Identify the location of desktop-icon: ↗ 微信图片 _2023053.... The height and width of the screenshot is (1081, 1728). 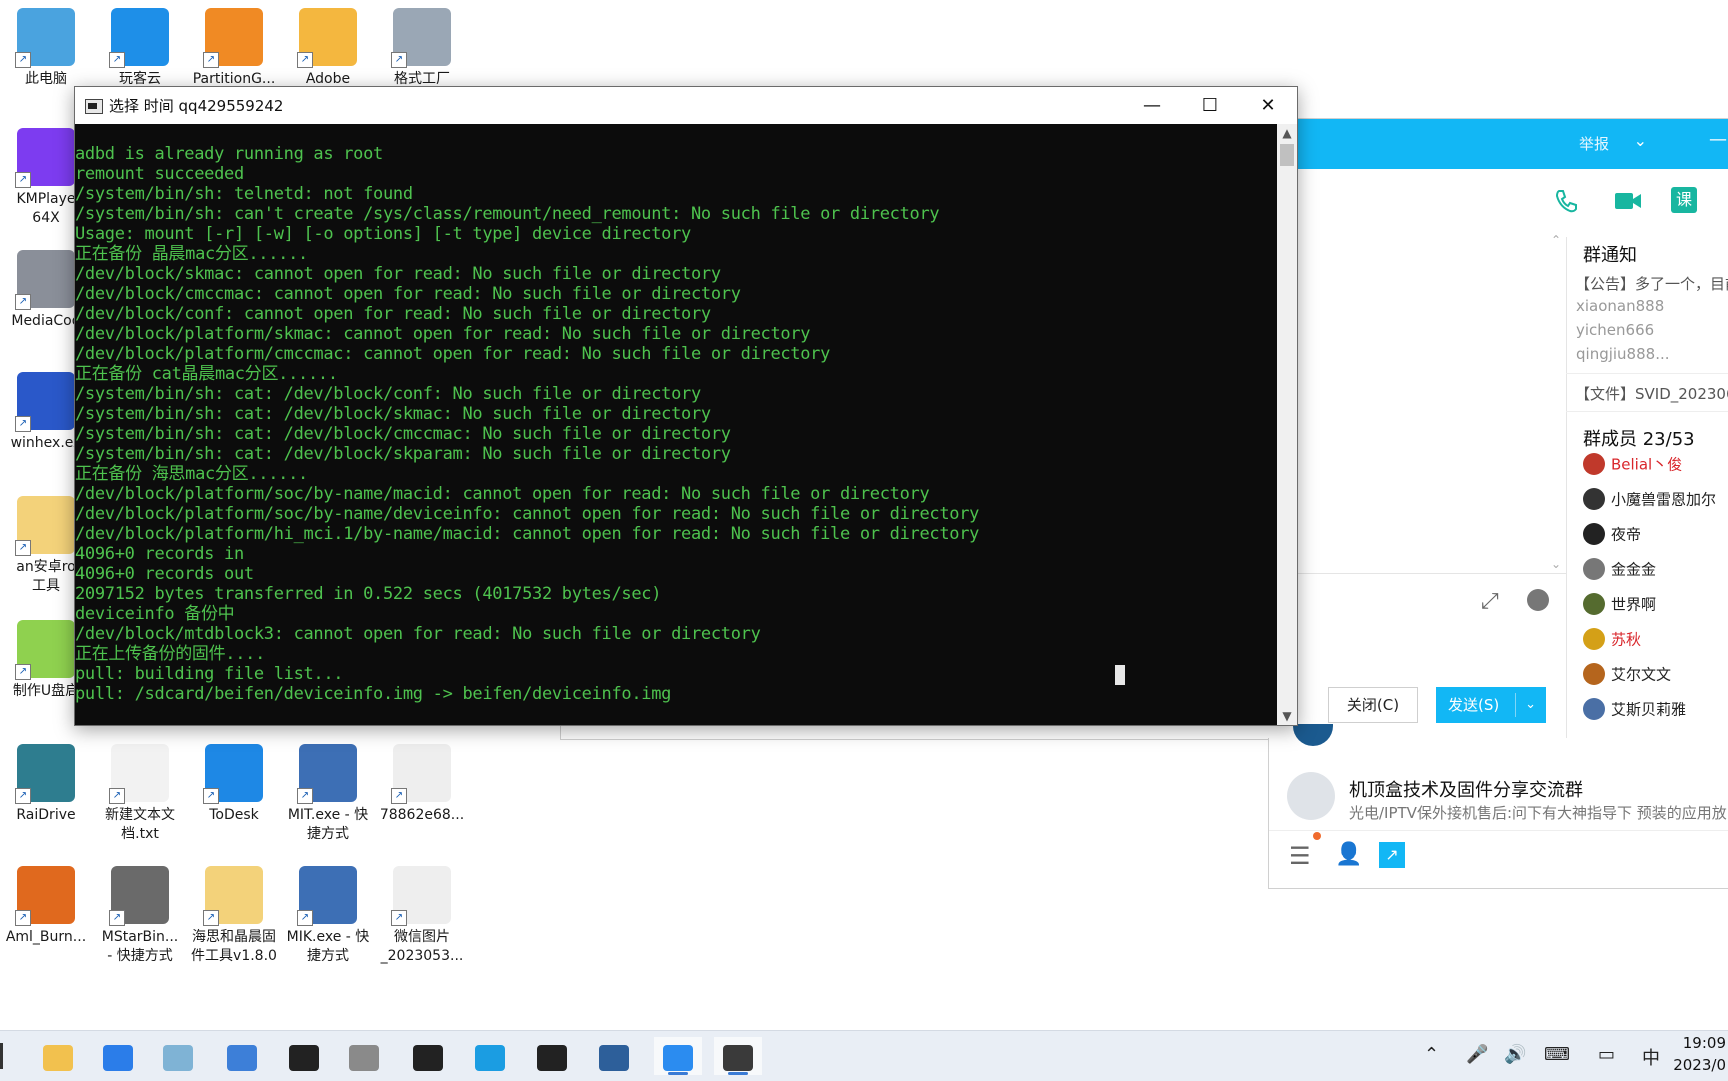
(422, 916).